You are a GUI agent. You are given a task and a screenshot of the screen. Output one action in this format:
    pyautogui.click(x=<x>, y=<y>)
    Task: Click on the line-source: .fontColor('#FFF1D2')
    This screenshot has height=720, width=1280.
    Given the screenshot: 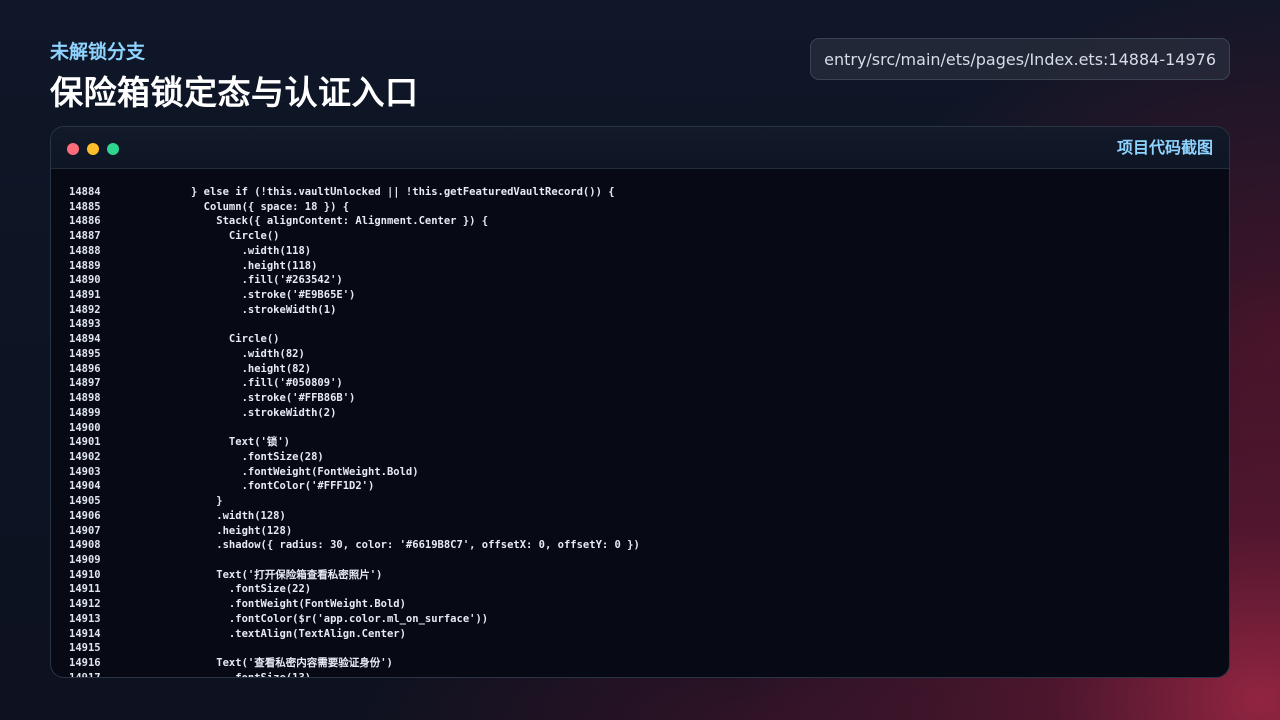 What is the action you would take?
    pyautogui.click(x=283, y=486)
    